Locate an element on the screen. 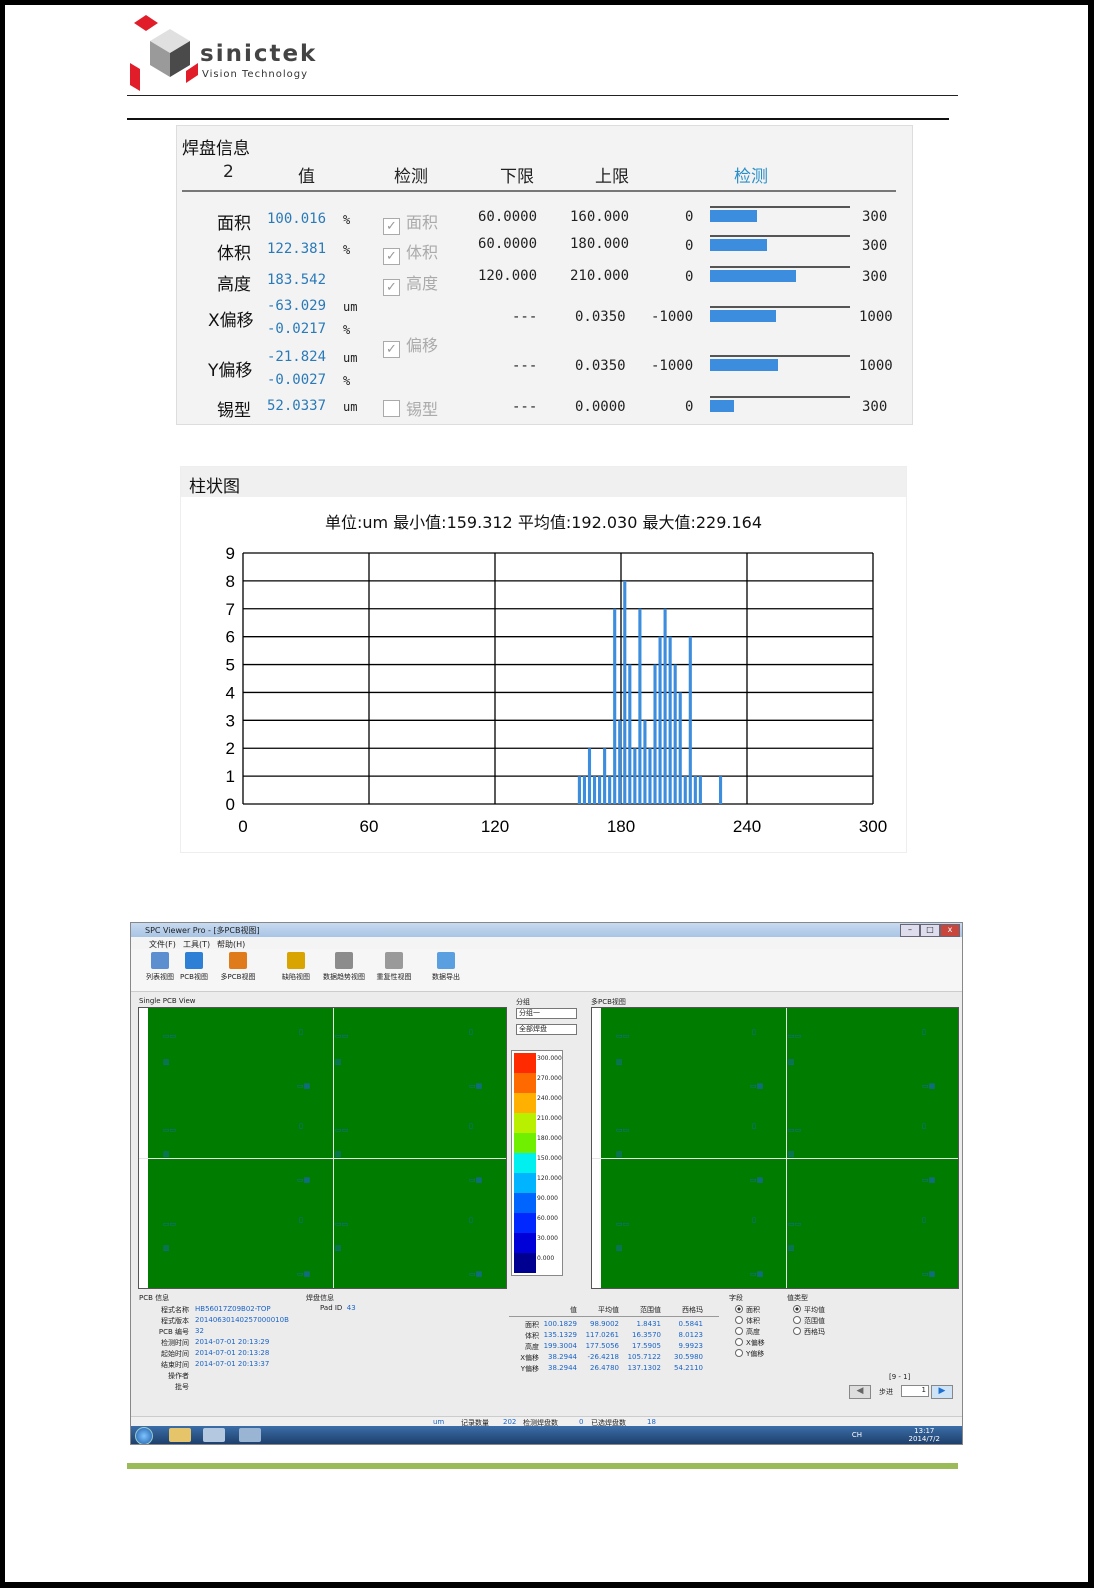 The height and width of the screenshot is (1588, 1094). y-tick-label: 0 is located at coordinates (230, 804).